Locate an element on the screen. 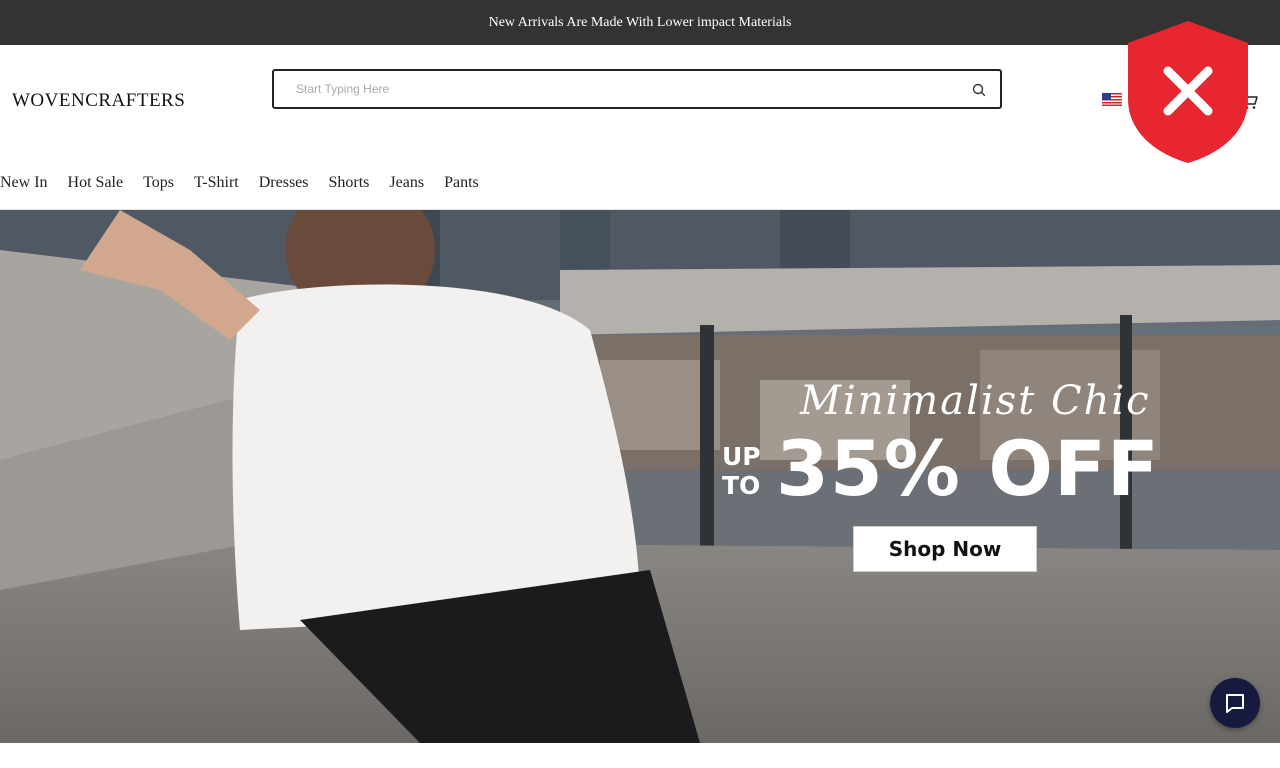 The width and height of the screenshot is (1280, 768). chat-icon is located at coordinates (1235, 703).